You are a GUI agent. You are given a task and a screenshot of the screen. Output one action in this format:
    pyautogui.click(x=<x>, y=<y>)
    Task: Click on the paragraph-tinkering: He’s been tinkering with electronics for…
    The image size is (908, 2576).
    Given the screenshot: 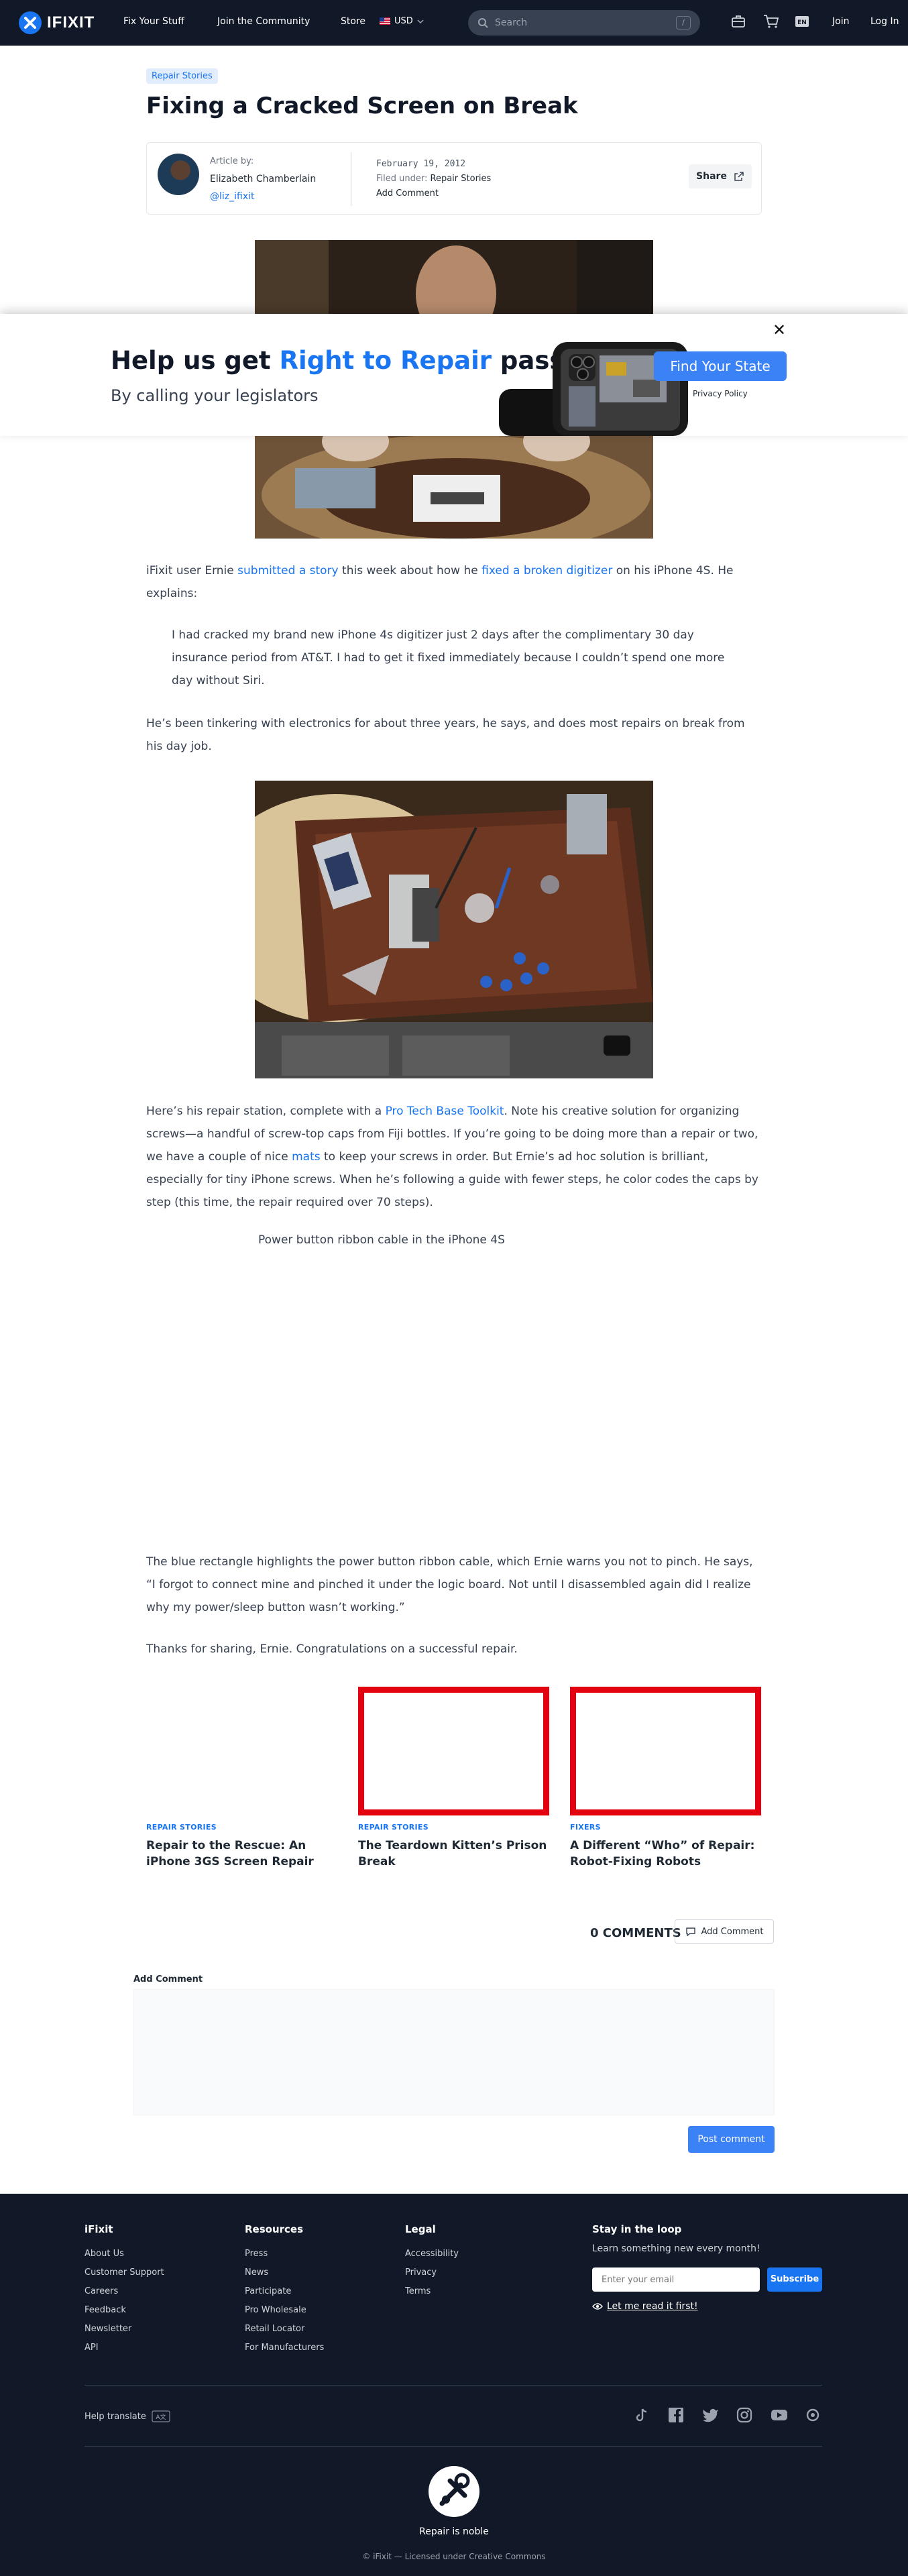 What is the action you would take?
    pyautogui.click(x=446, y=735)
    